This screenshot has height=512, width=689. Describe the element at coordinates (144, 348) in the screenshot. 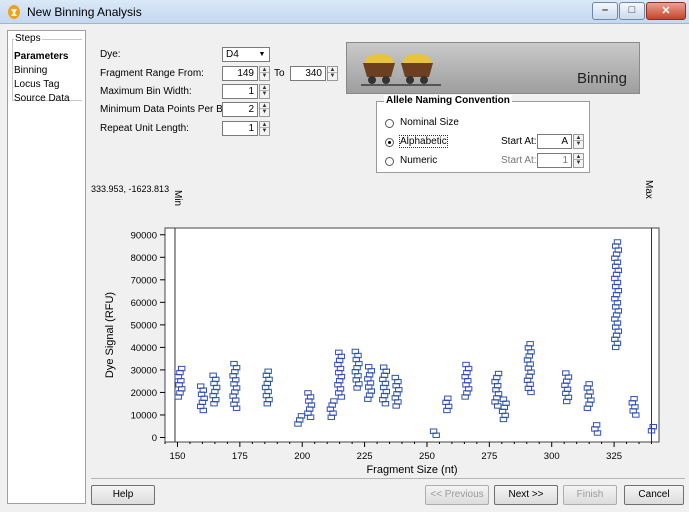

I see `y-tick-label: 40000` at that location.